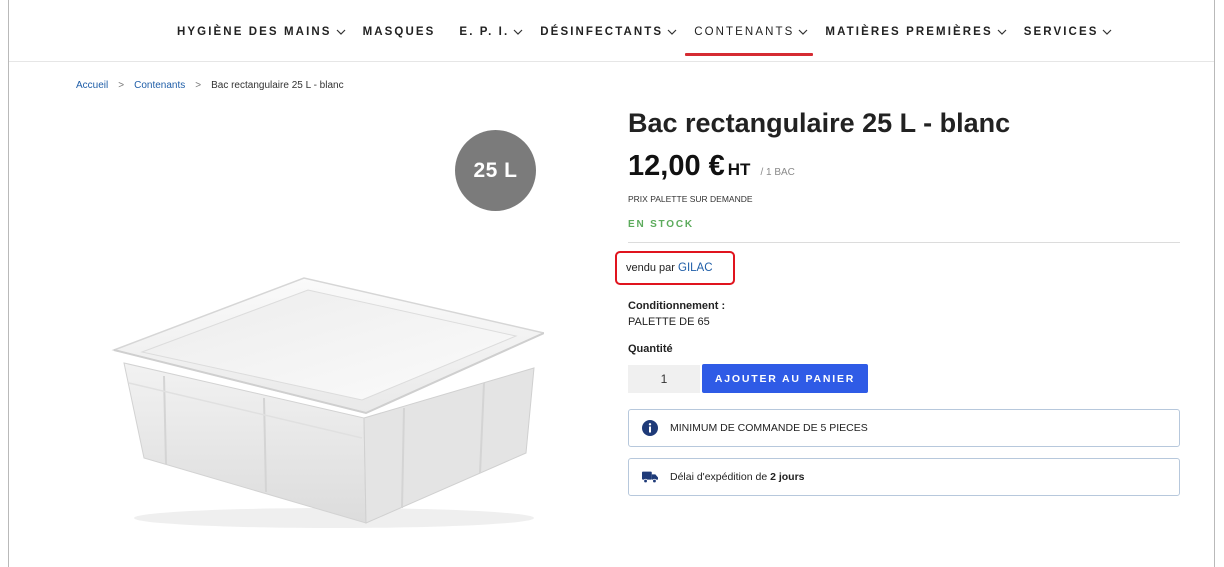 Image resolution: width=1224 pixels, height=567 pixels. Describe the element at coordinates (650, 477) in the screenshot. I see `truck-icon` at that location.